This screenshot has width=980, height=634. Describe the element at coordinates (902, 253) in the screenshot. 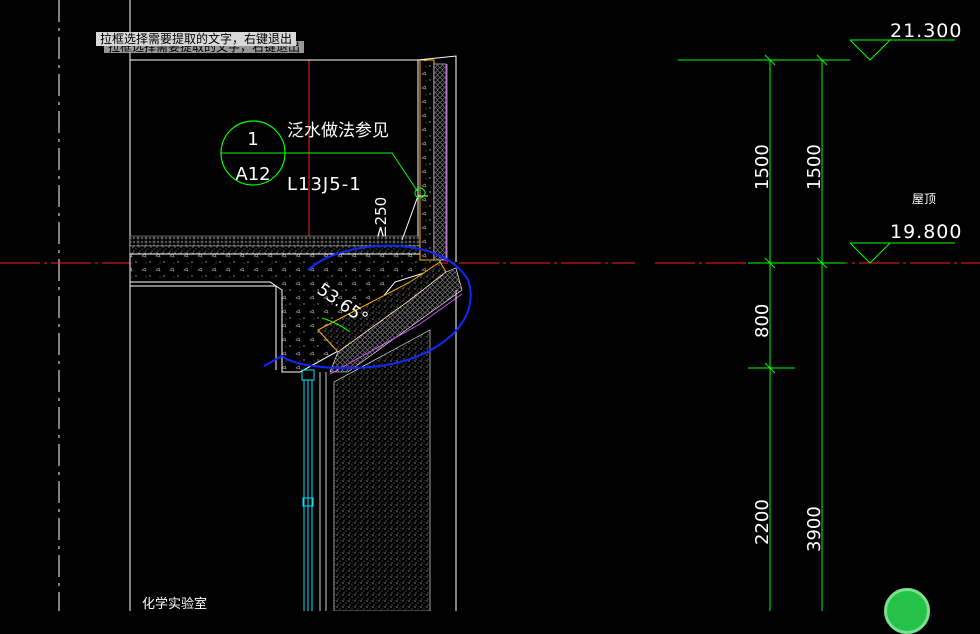

I see `elevation-marker-roof` at that location.